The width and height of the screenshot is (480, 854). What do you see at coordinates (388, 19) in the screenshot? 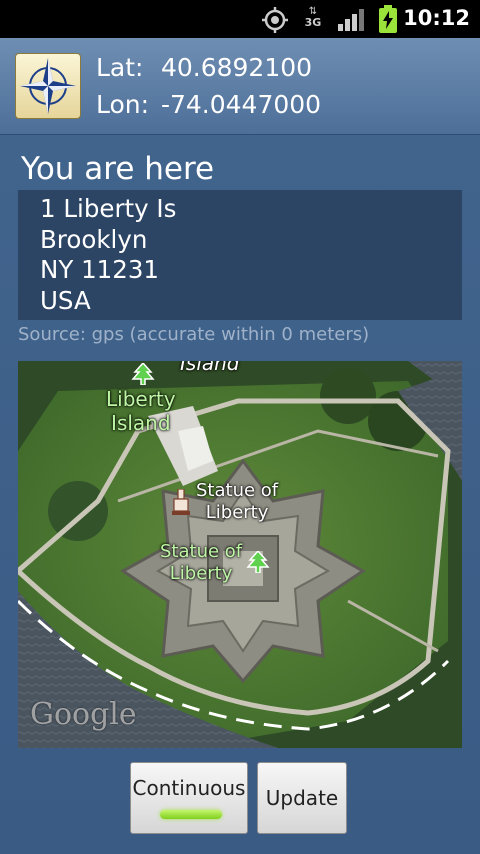
I see `battery-charging-icon` at bounding box center [388, 19].